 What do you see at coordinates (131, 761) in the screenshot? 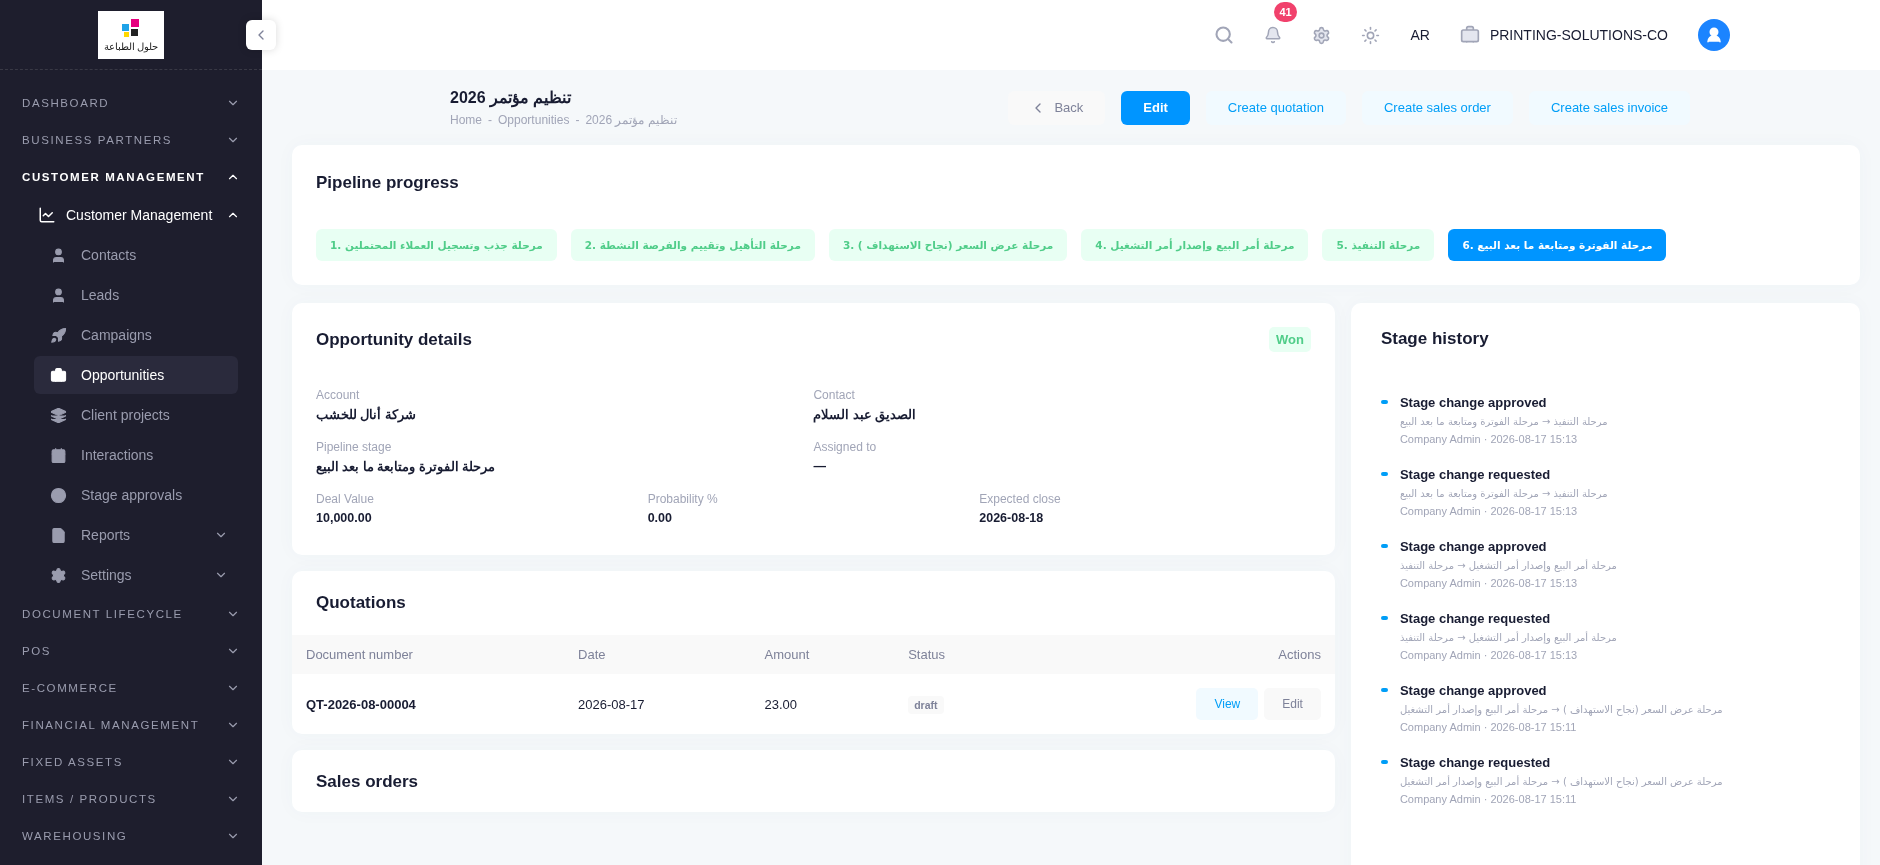
I see `sidebar-section: FIXED ASSETS` at bounding box center [131, 761].